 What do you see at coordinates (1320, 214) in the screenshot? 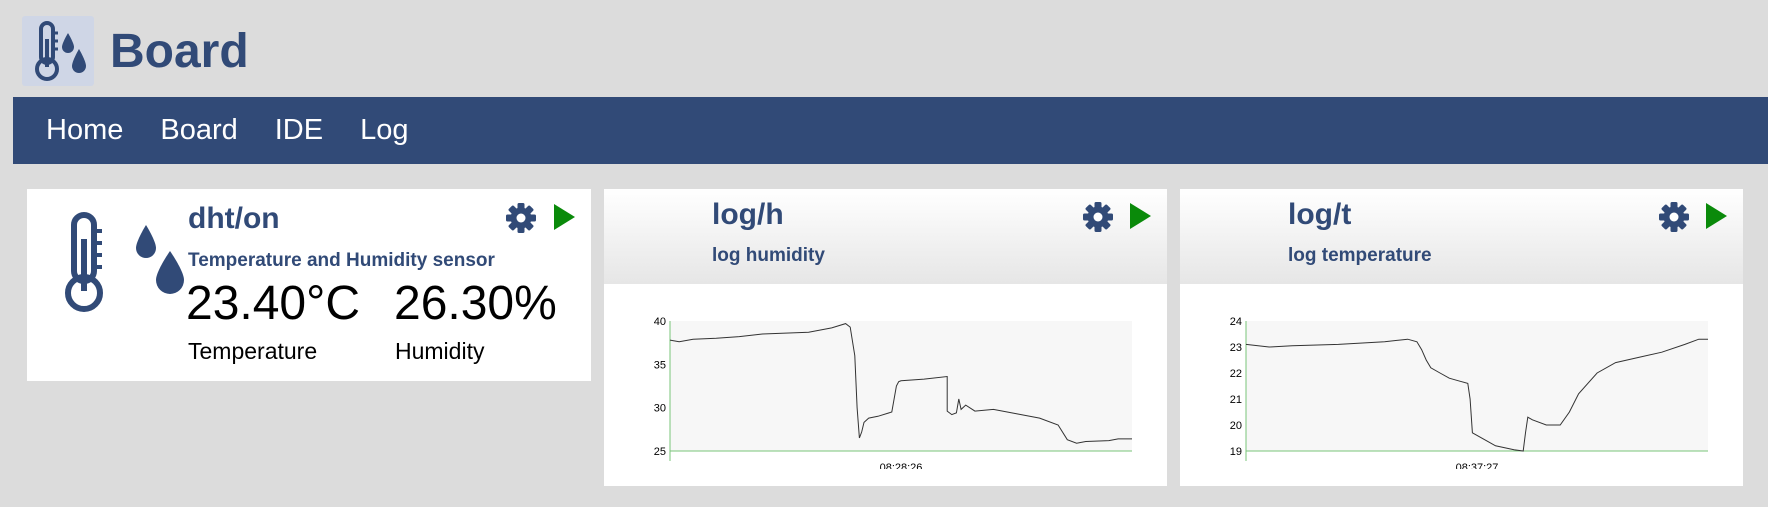
I see `widget-title: log/t` at bounding box center [1320, 214].